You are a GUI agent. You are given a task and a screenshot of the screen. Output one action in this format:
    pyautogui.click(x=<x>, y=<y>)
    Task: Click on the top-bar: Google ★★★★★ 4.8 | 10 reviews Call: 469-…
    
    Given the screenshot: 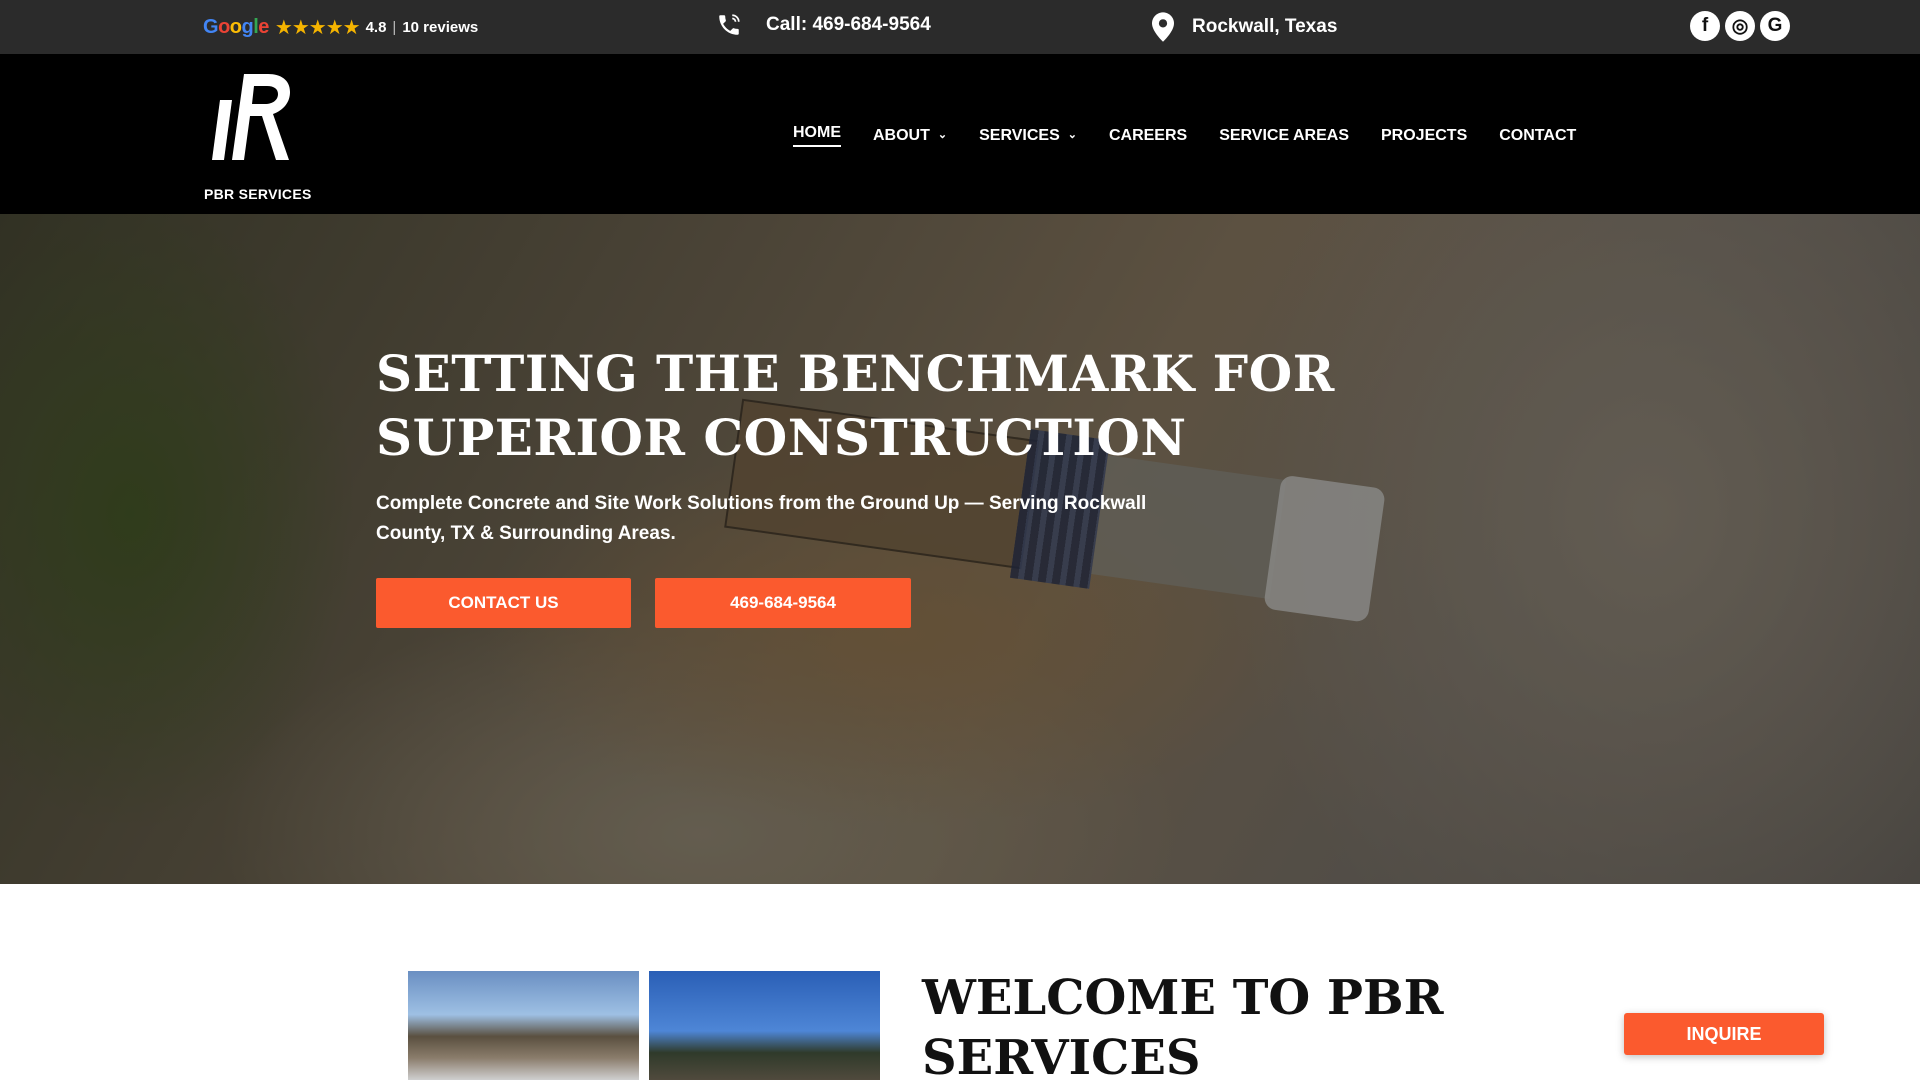 What is the action you would take?
    pyautogui.click(x=960, y=27)
    